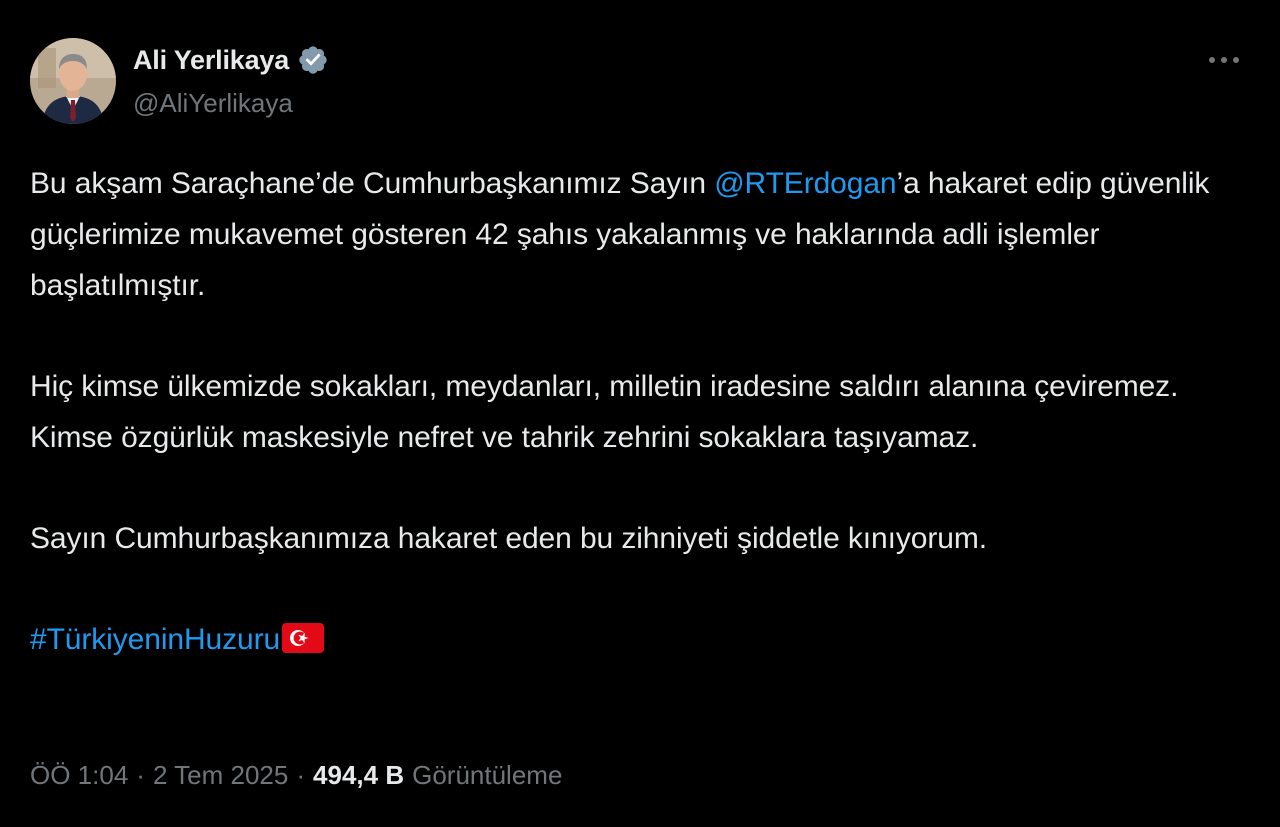  I want to click on avatar, so click(73, 81).